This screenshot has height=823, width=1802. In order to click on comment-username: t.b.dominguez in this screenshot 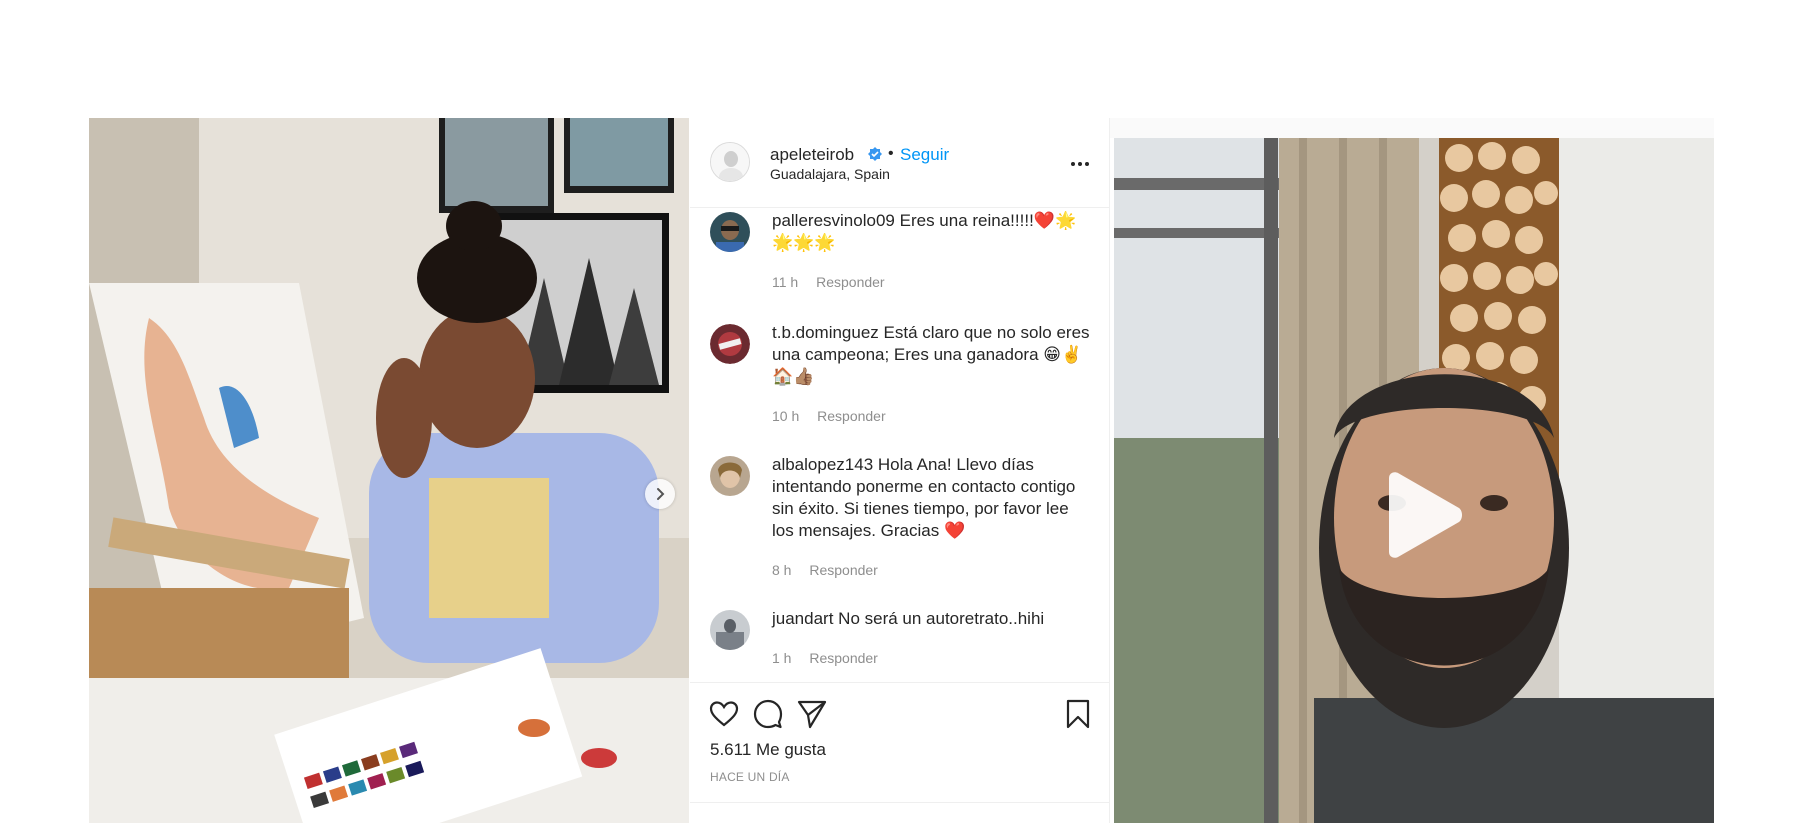, I will do `click(825, 332)`.